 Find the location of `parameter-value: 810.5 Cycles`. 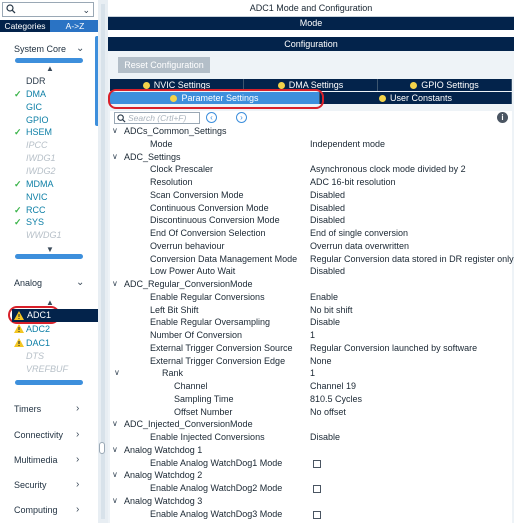

parameter-value: 810.5 Cycles is located at coordinates (336, 399).